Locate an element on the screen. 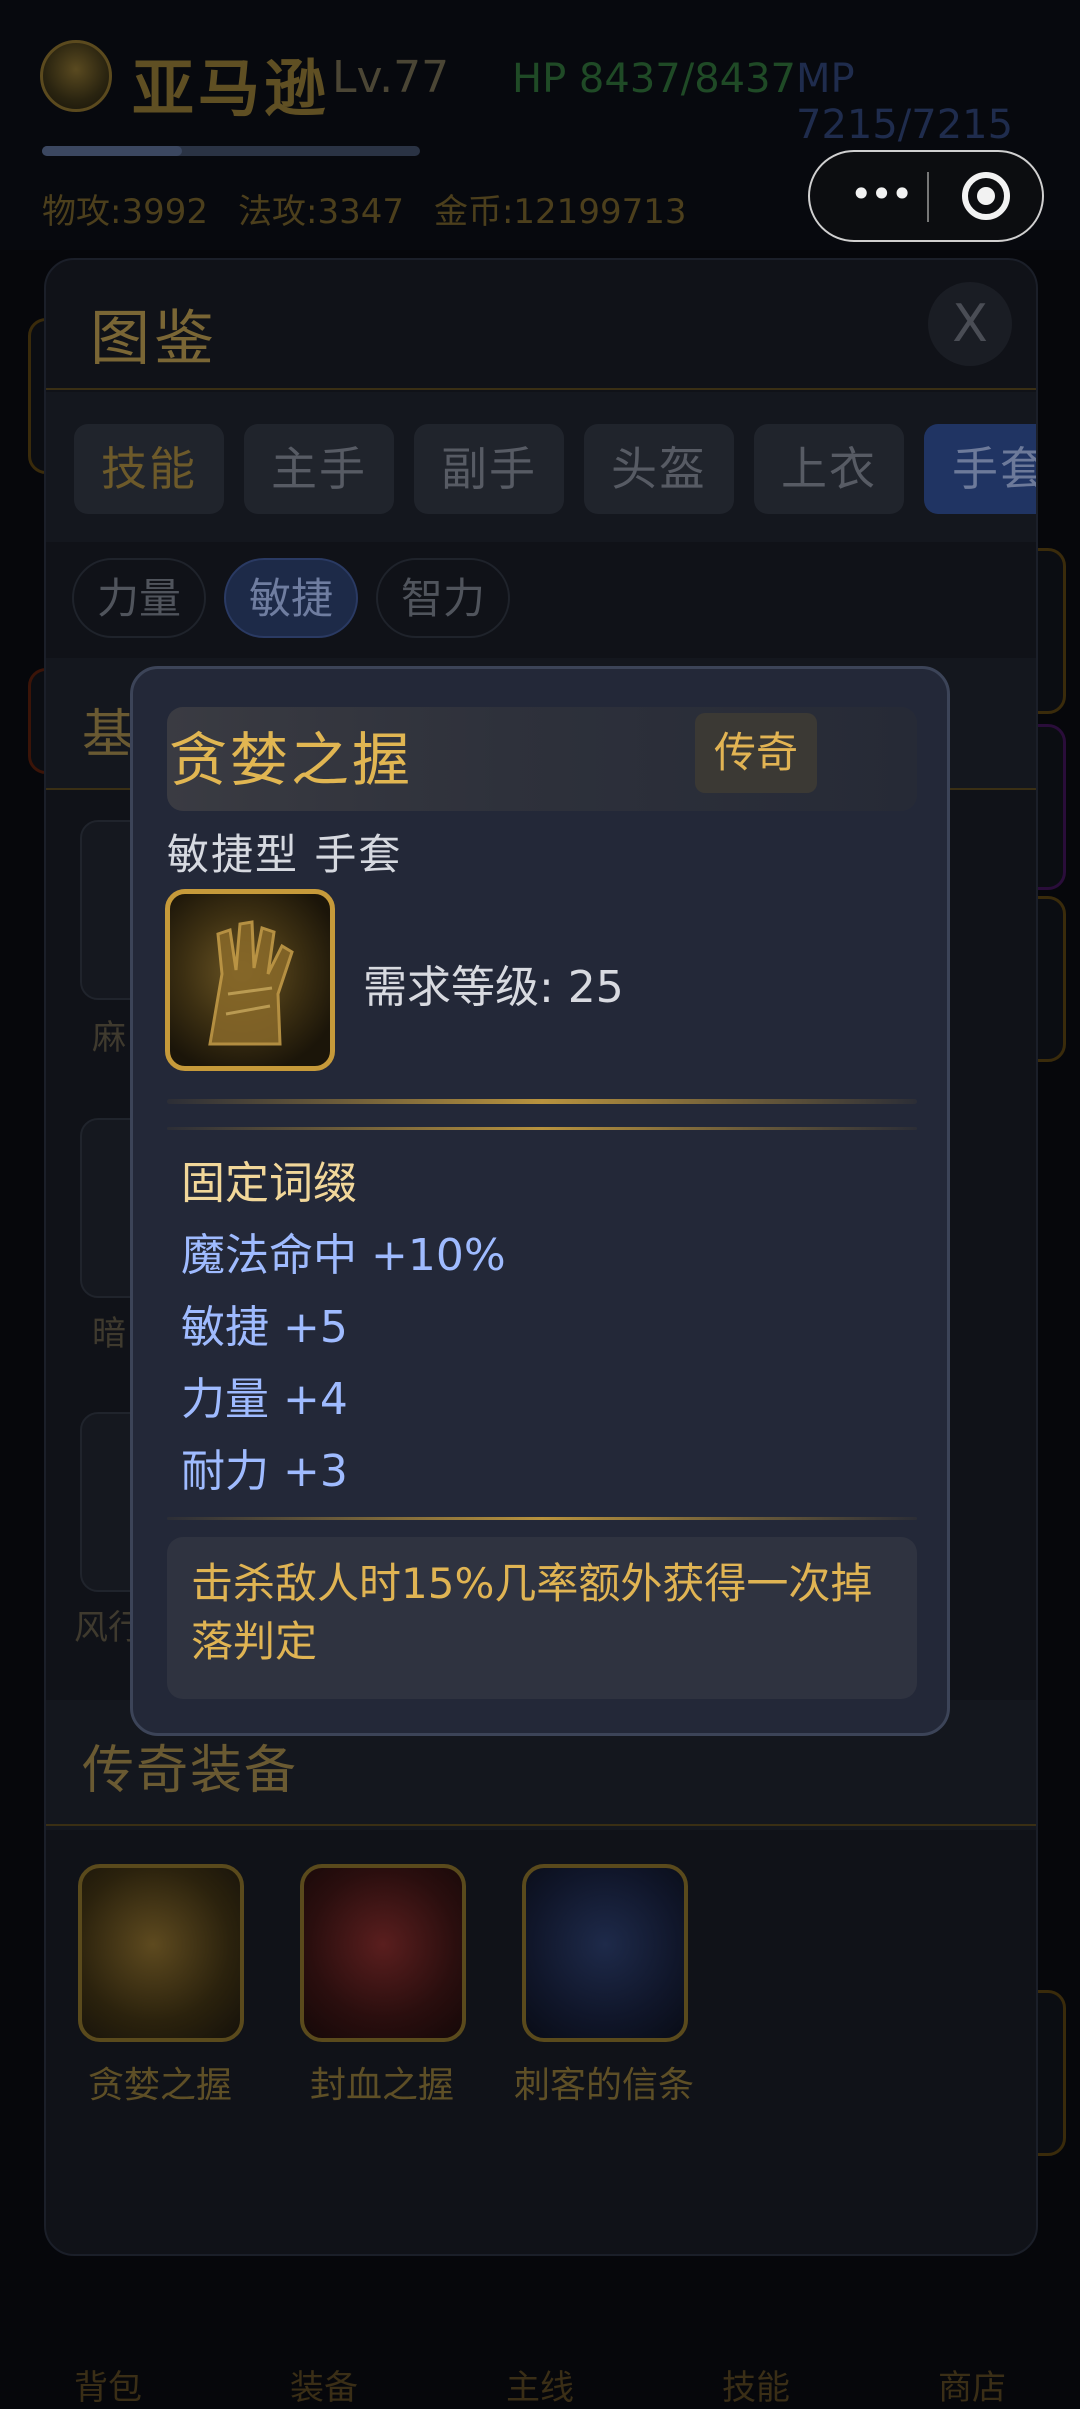 This screenshot has height=2409, width=1080. tab-off-hand: 副手 is located at coordinates (489, 469).